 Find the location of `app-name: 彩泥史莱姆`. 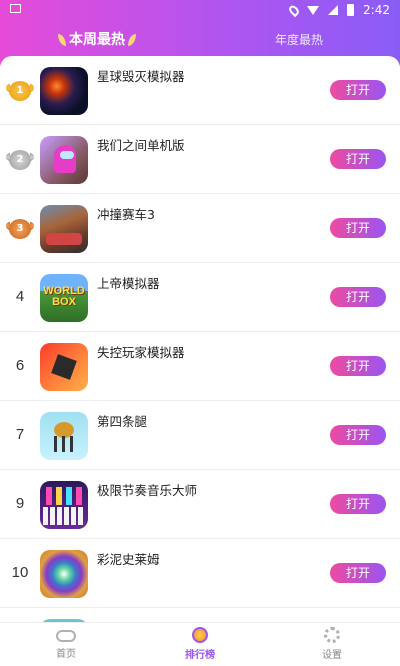

app-name: 彩泥史莱姆 is located at coordinates (128, 559).